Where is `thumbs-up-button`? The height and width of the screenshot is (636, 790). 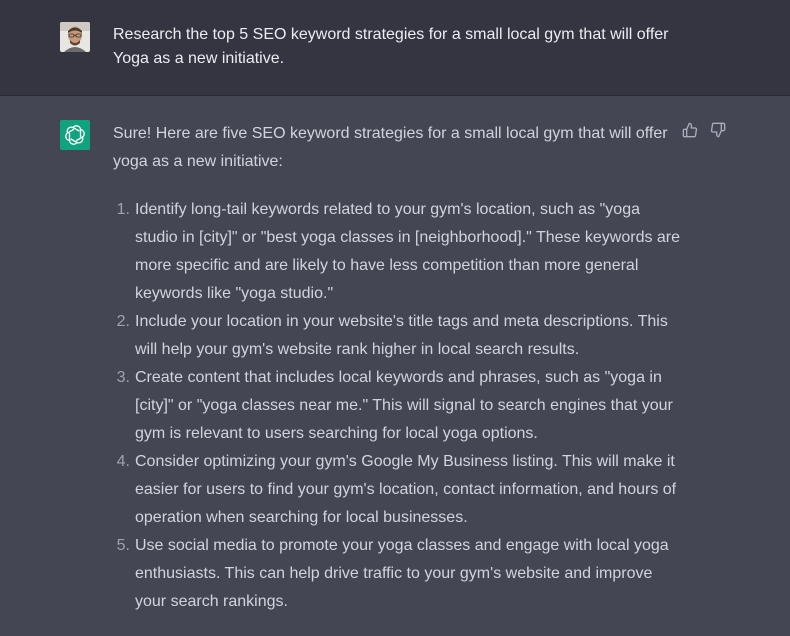 thumbs-up-button is located at coordinates (690, 130).